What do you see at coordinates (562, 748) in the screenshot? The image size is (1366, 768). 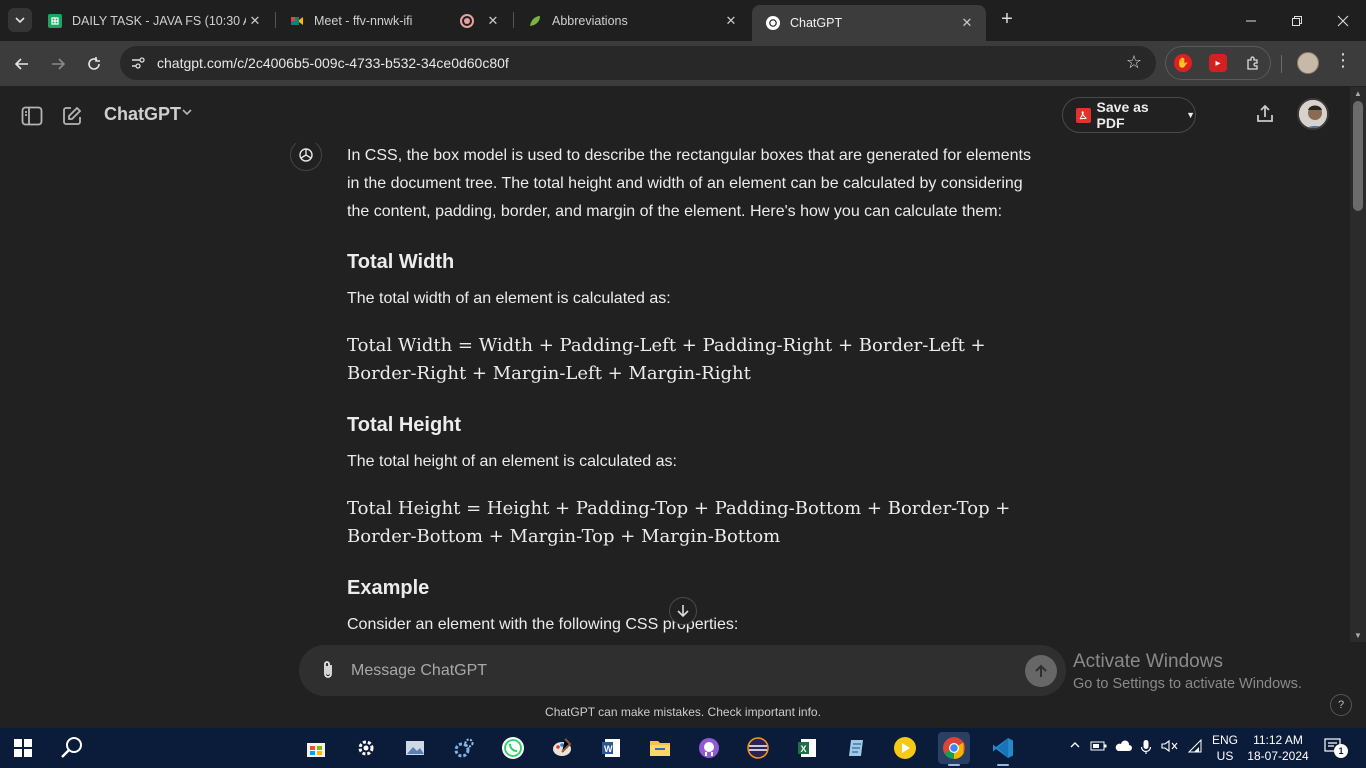 I see `paint-icon` at bounding box center [562, 748].